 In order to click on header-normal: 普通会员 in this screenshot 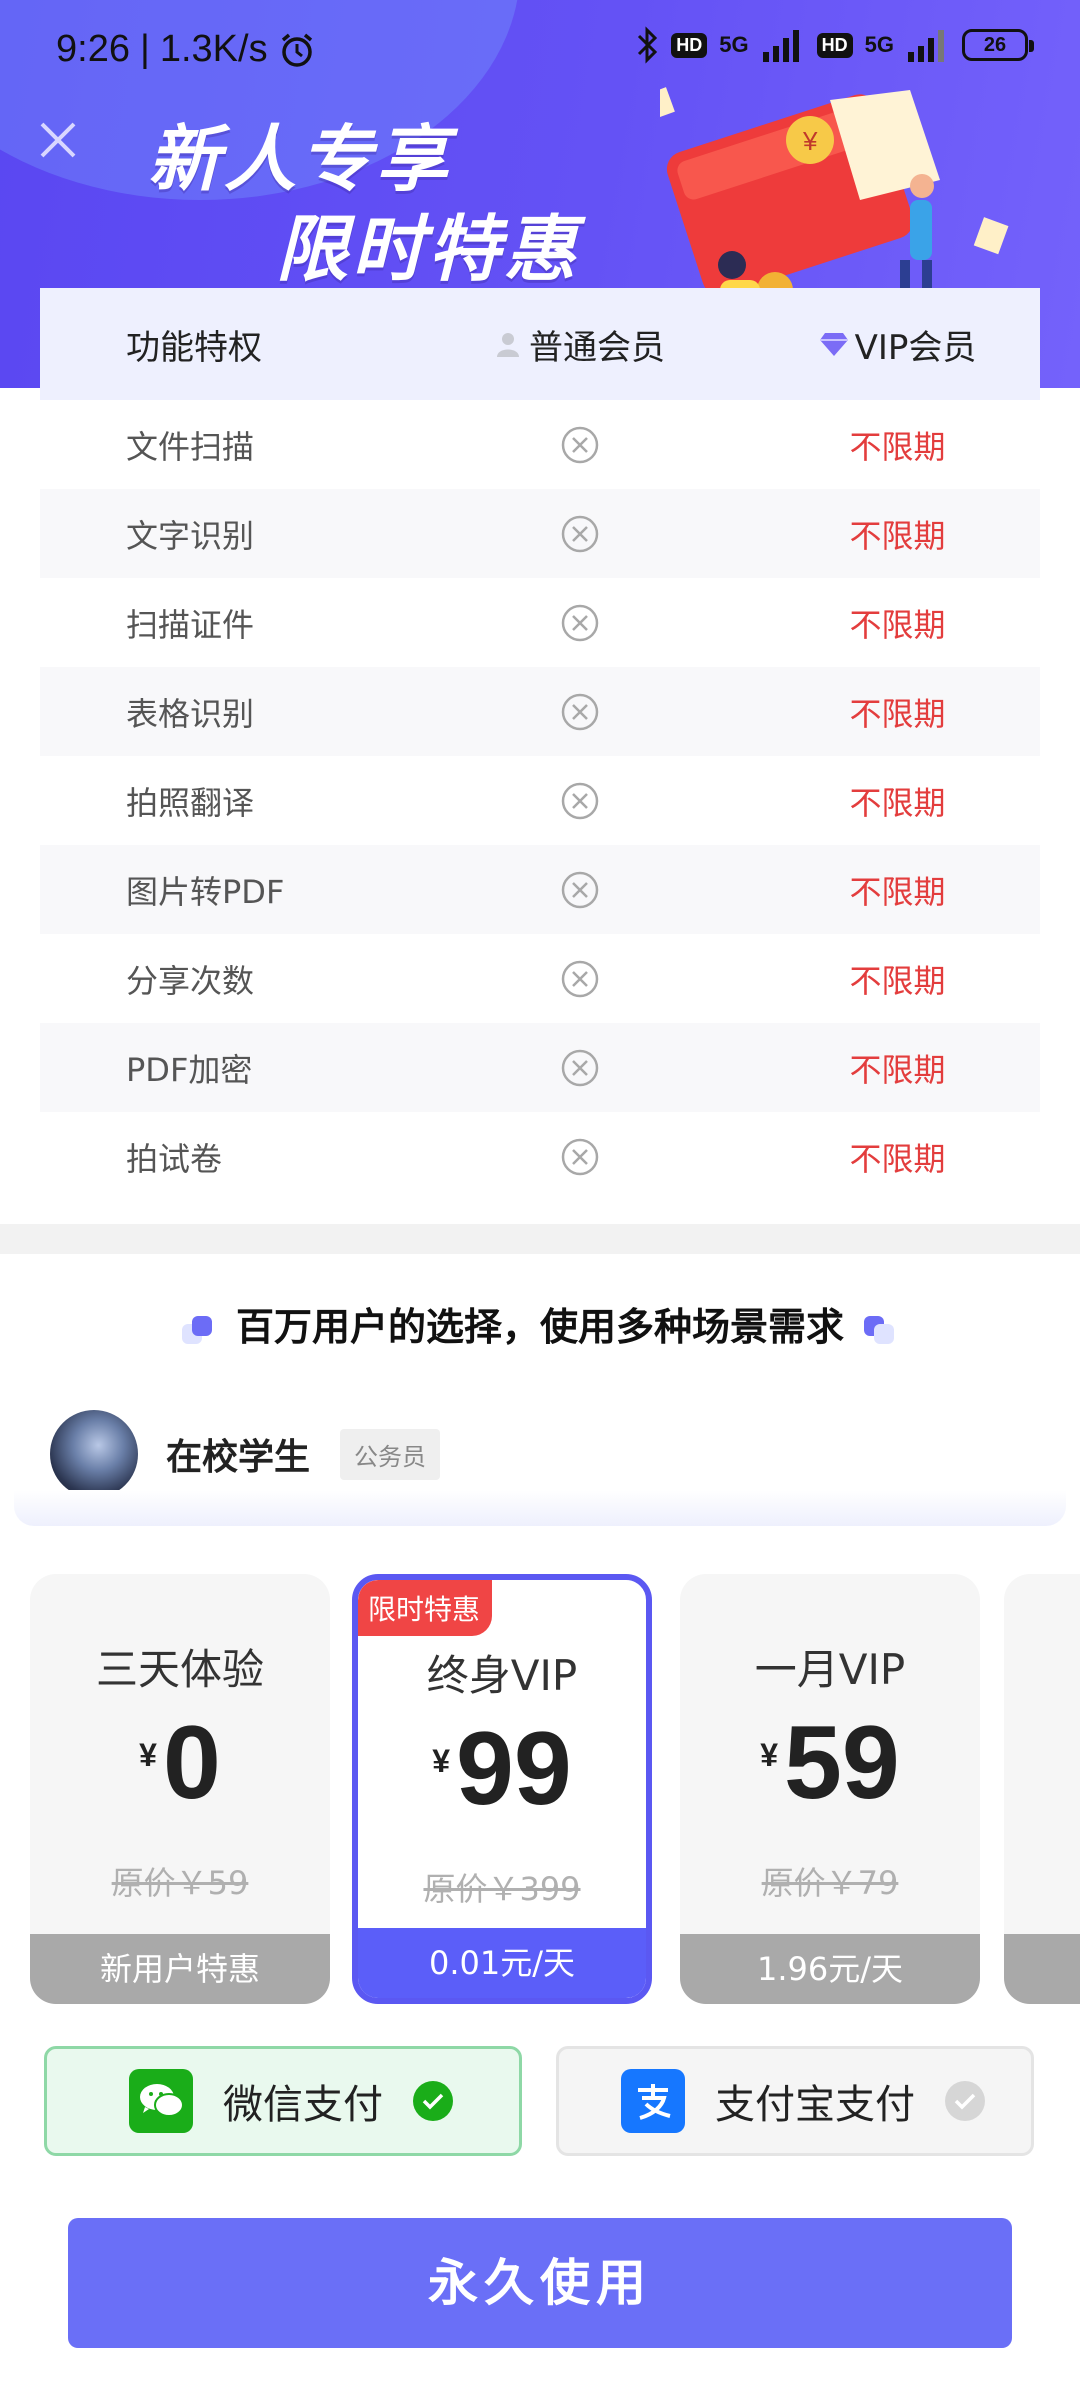, I will do `click(580, 344)`.